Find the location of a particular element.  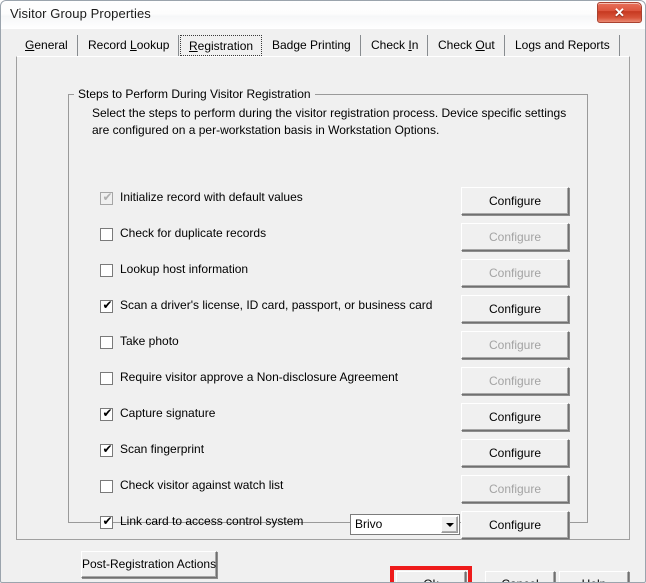

close-button: ✕ is located at coordinates (619, 12).